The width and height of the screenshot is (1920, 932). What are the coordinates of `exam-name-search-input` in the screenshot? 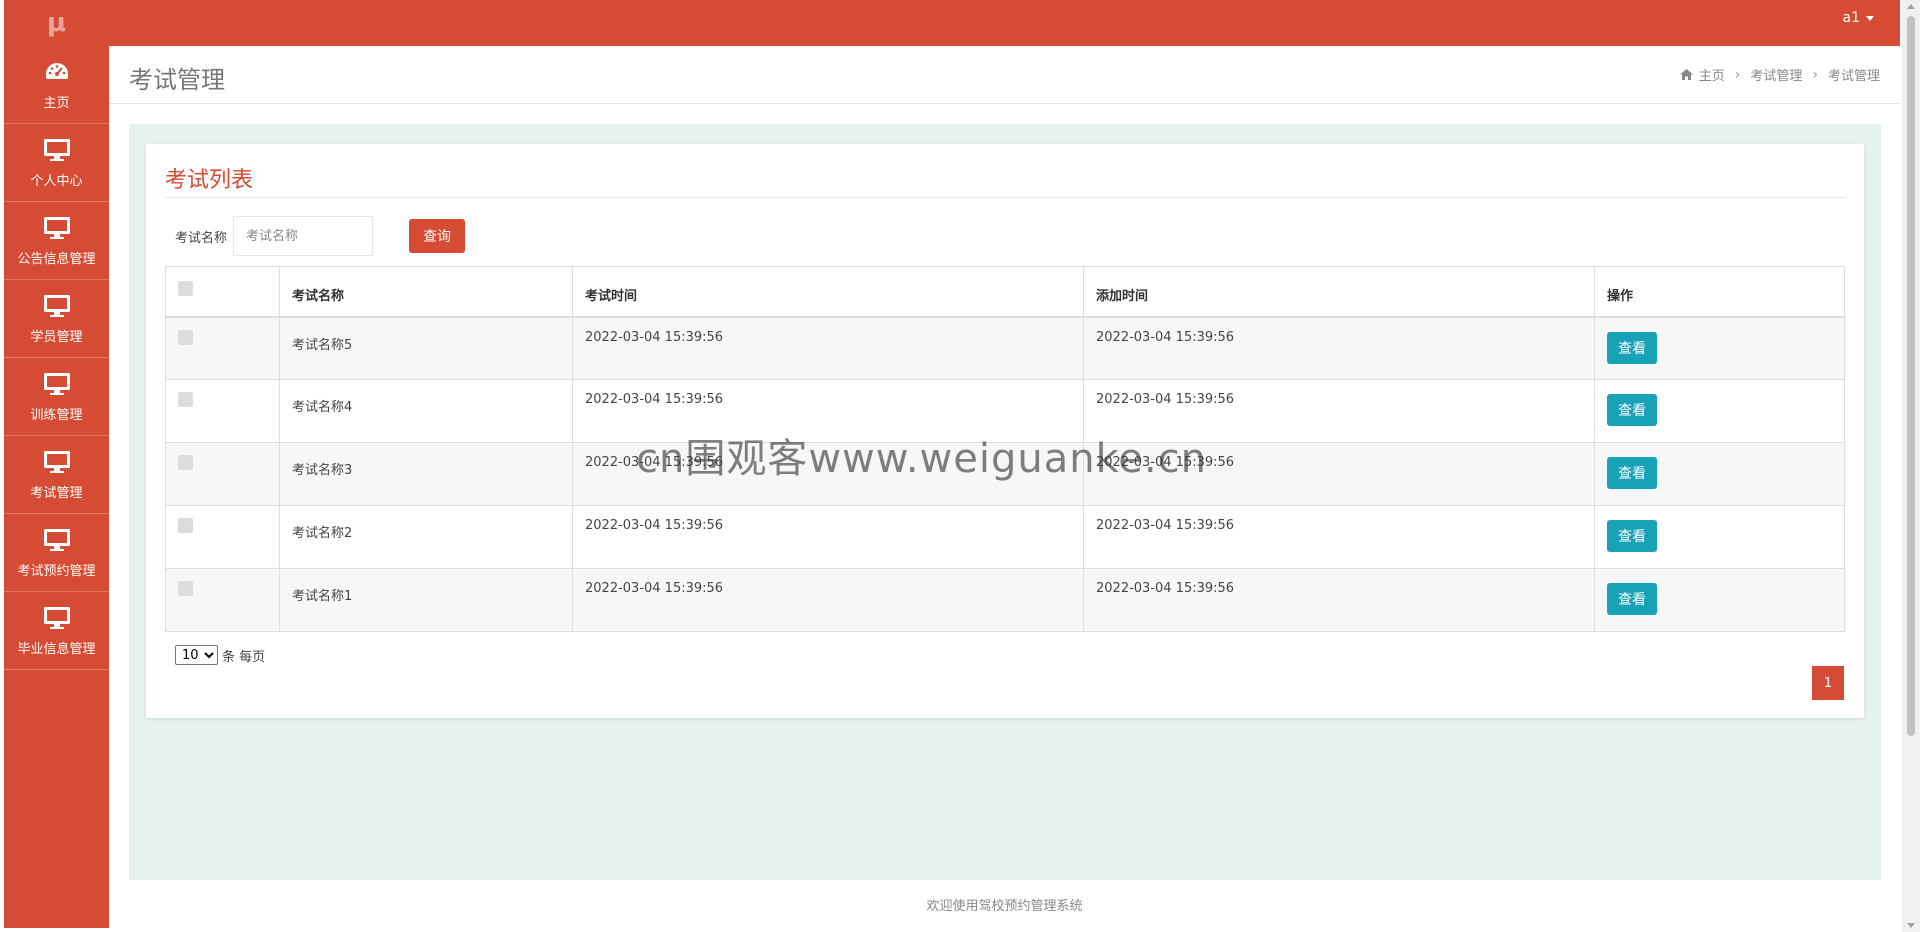 It's located at (303, 236).